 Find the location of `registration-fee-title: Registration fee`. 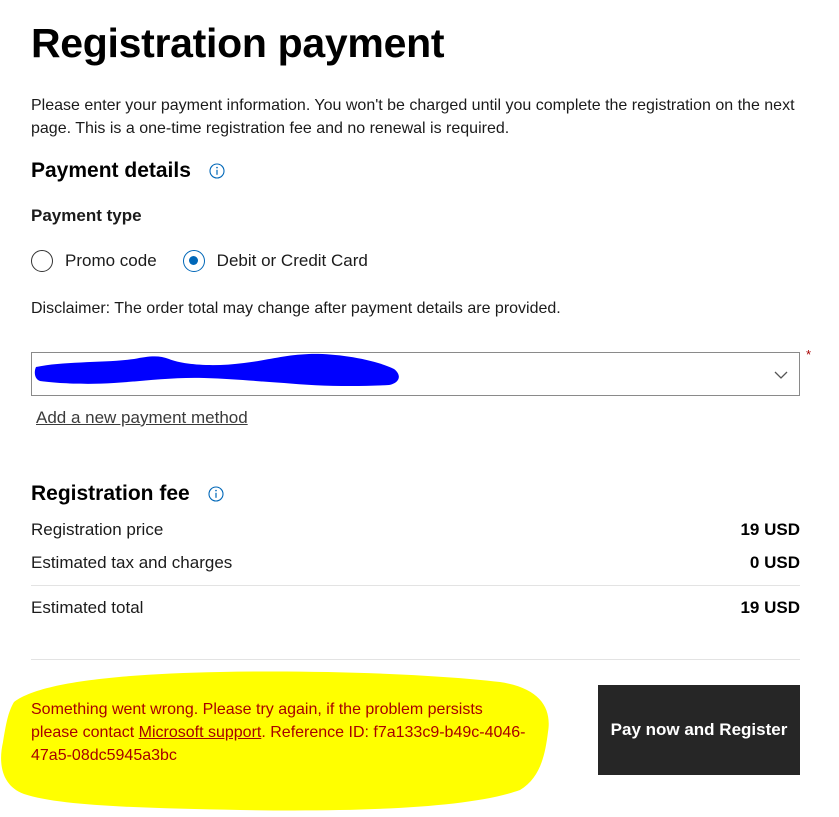

registration-fee-title: Registration fee is located at coordinates (110, 493).